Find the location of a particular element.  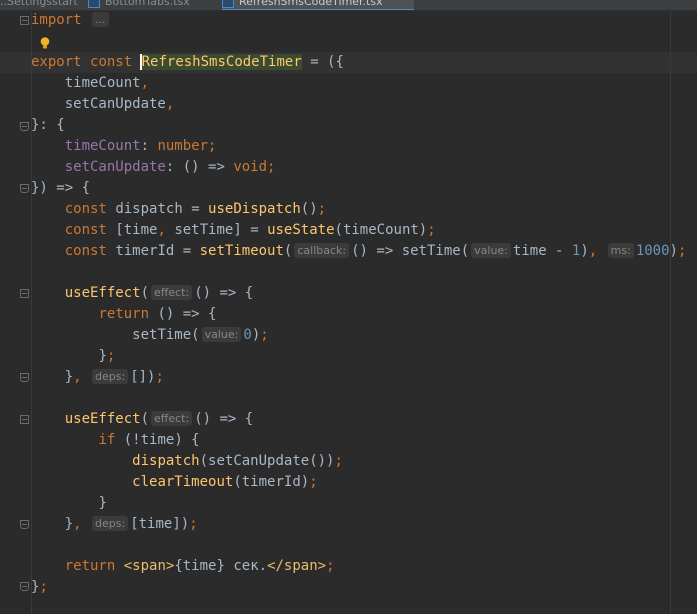

identifier: dispatch is located at coordinates (149, 209).